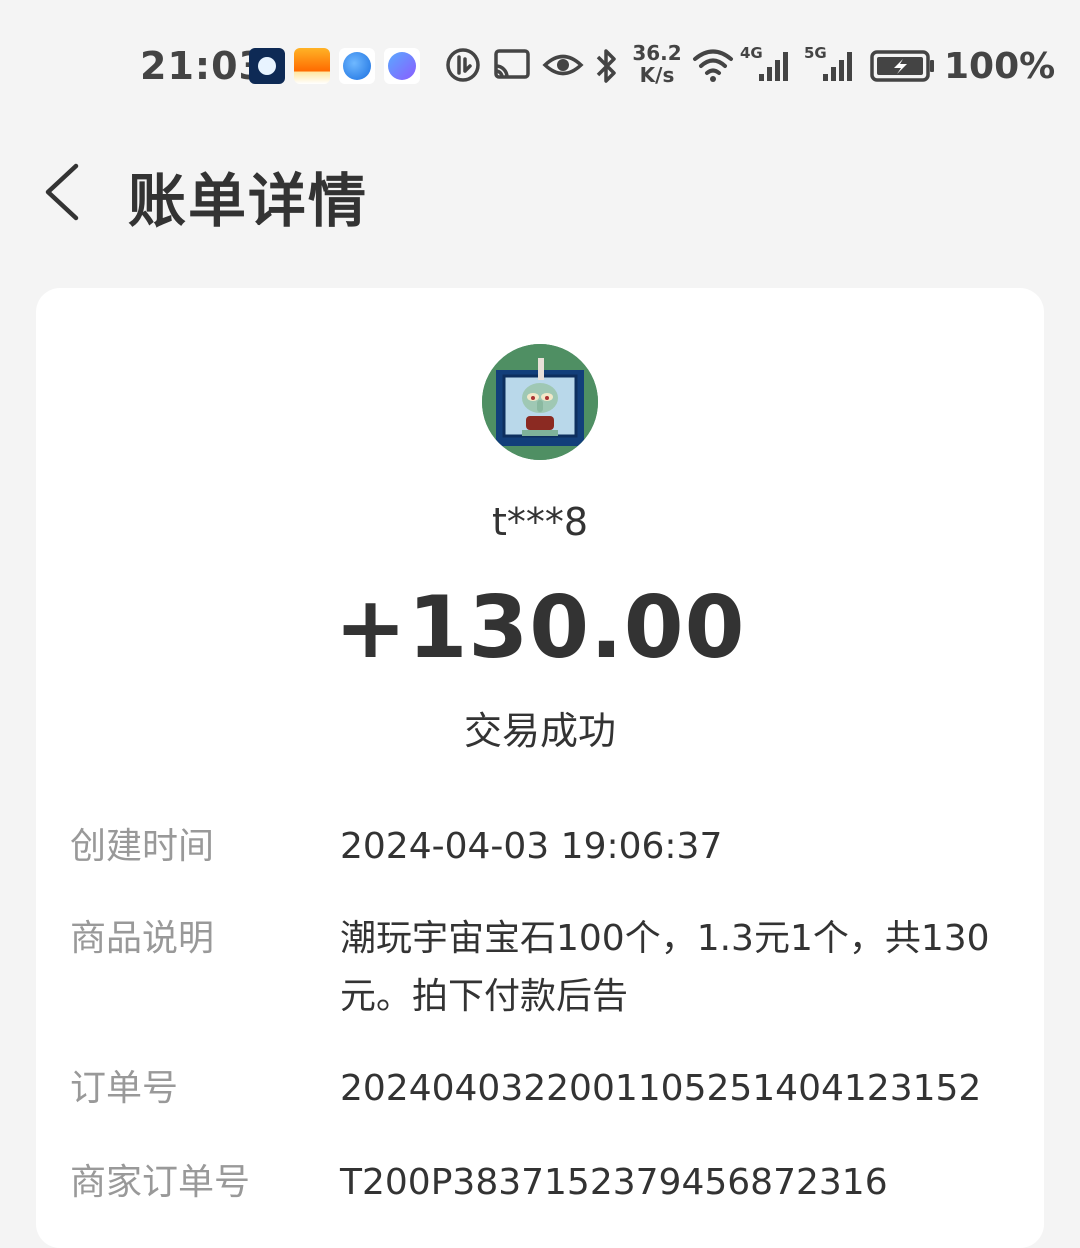 This screenshot has width=1080, height=1248. What do you see at coordinates (713, 65) in the screenshot?
I see `wifi-icon` at bounding box center [713, 65].